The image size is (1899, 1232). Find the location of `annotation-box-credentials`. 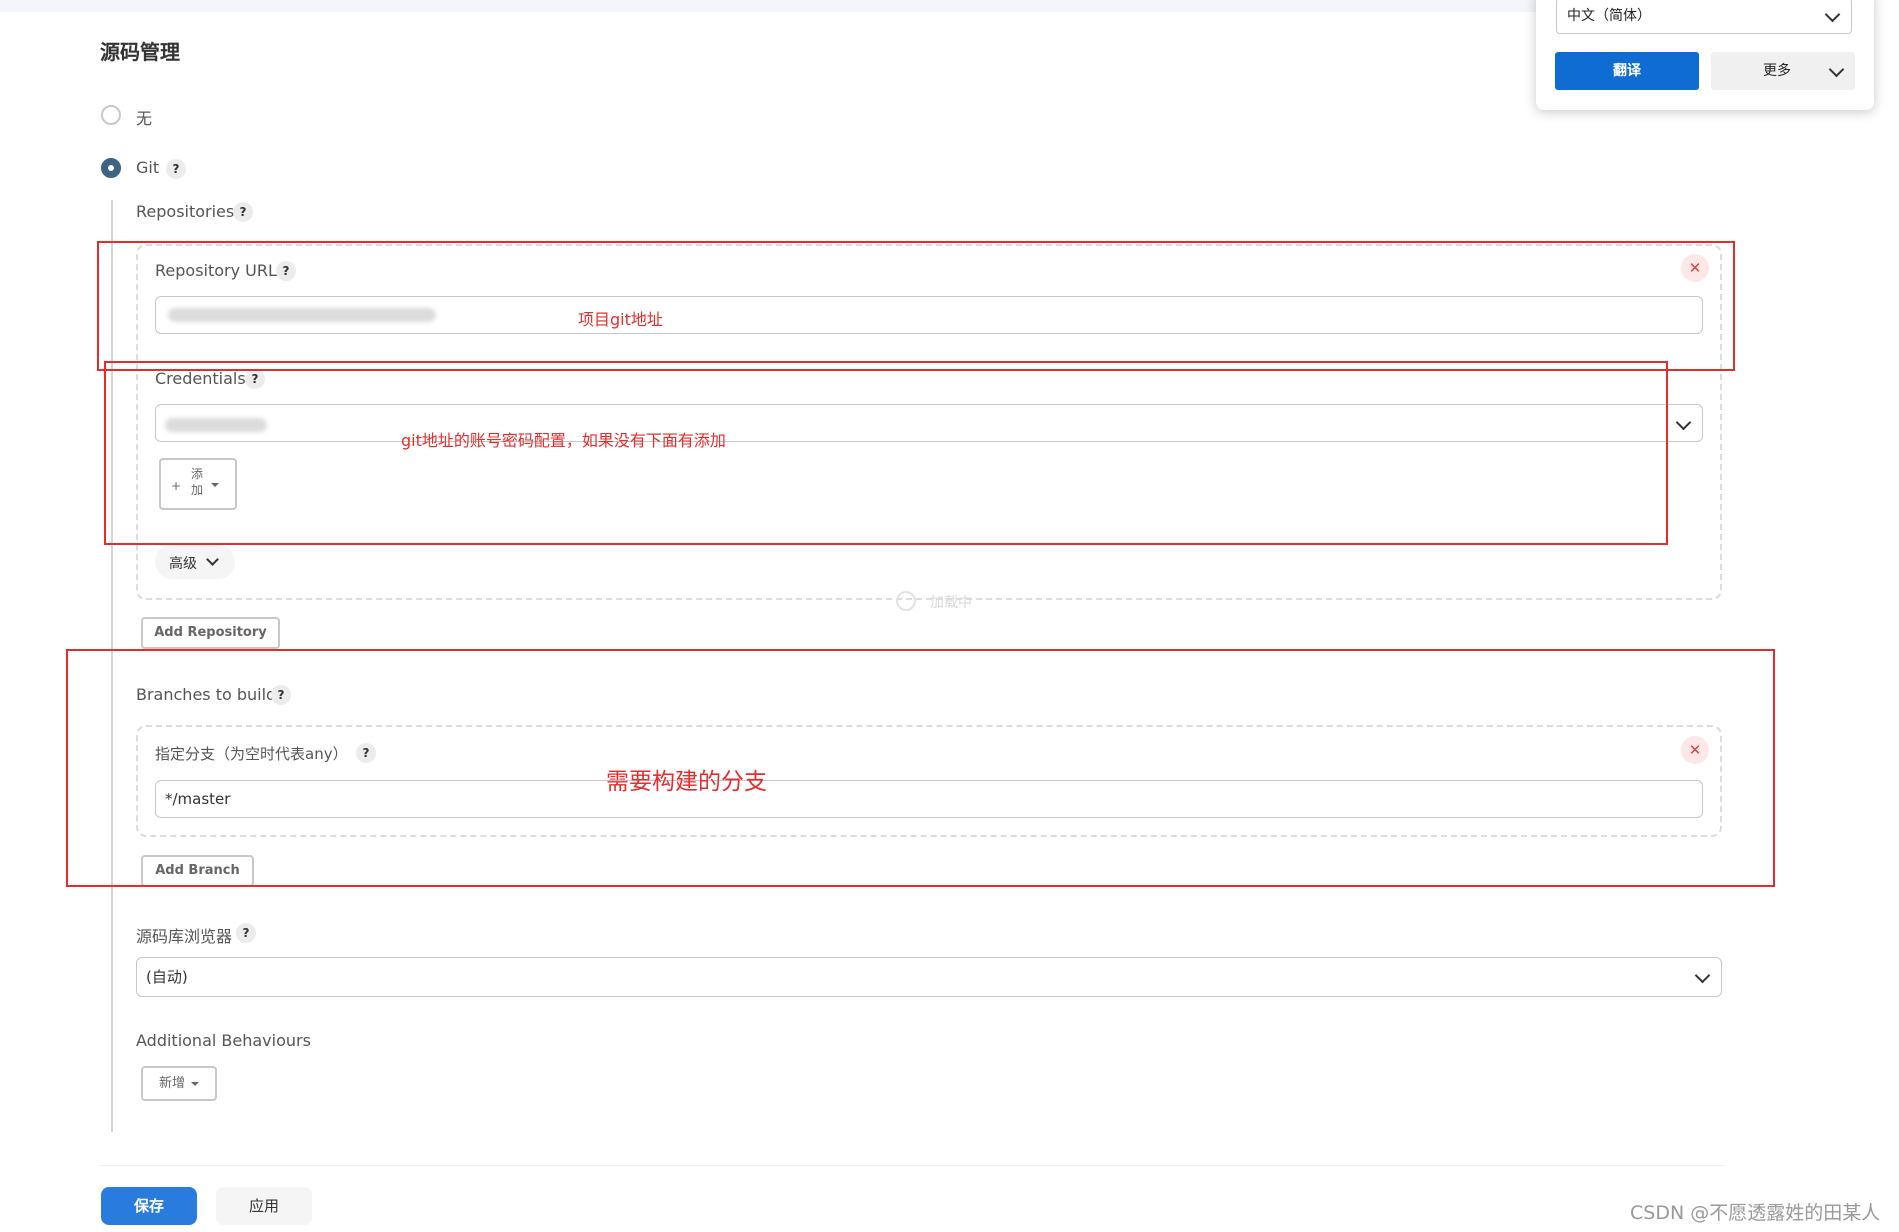

annotation-box-credentials is located at coordinates (886, 453).